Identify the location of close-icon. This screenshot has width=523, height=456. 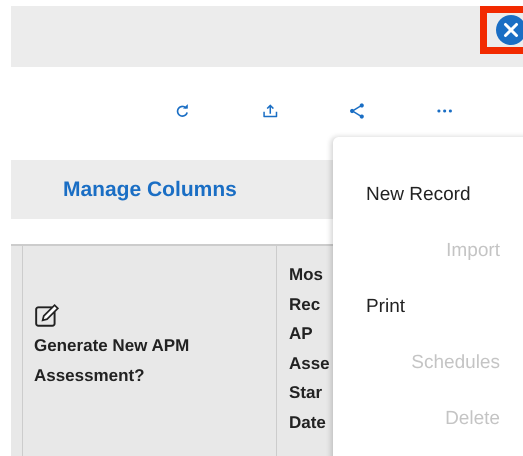
(509, 30).